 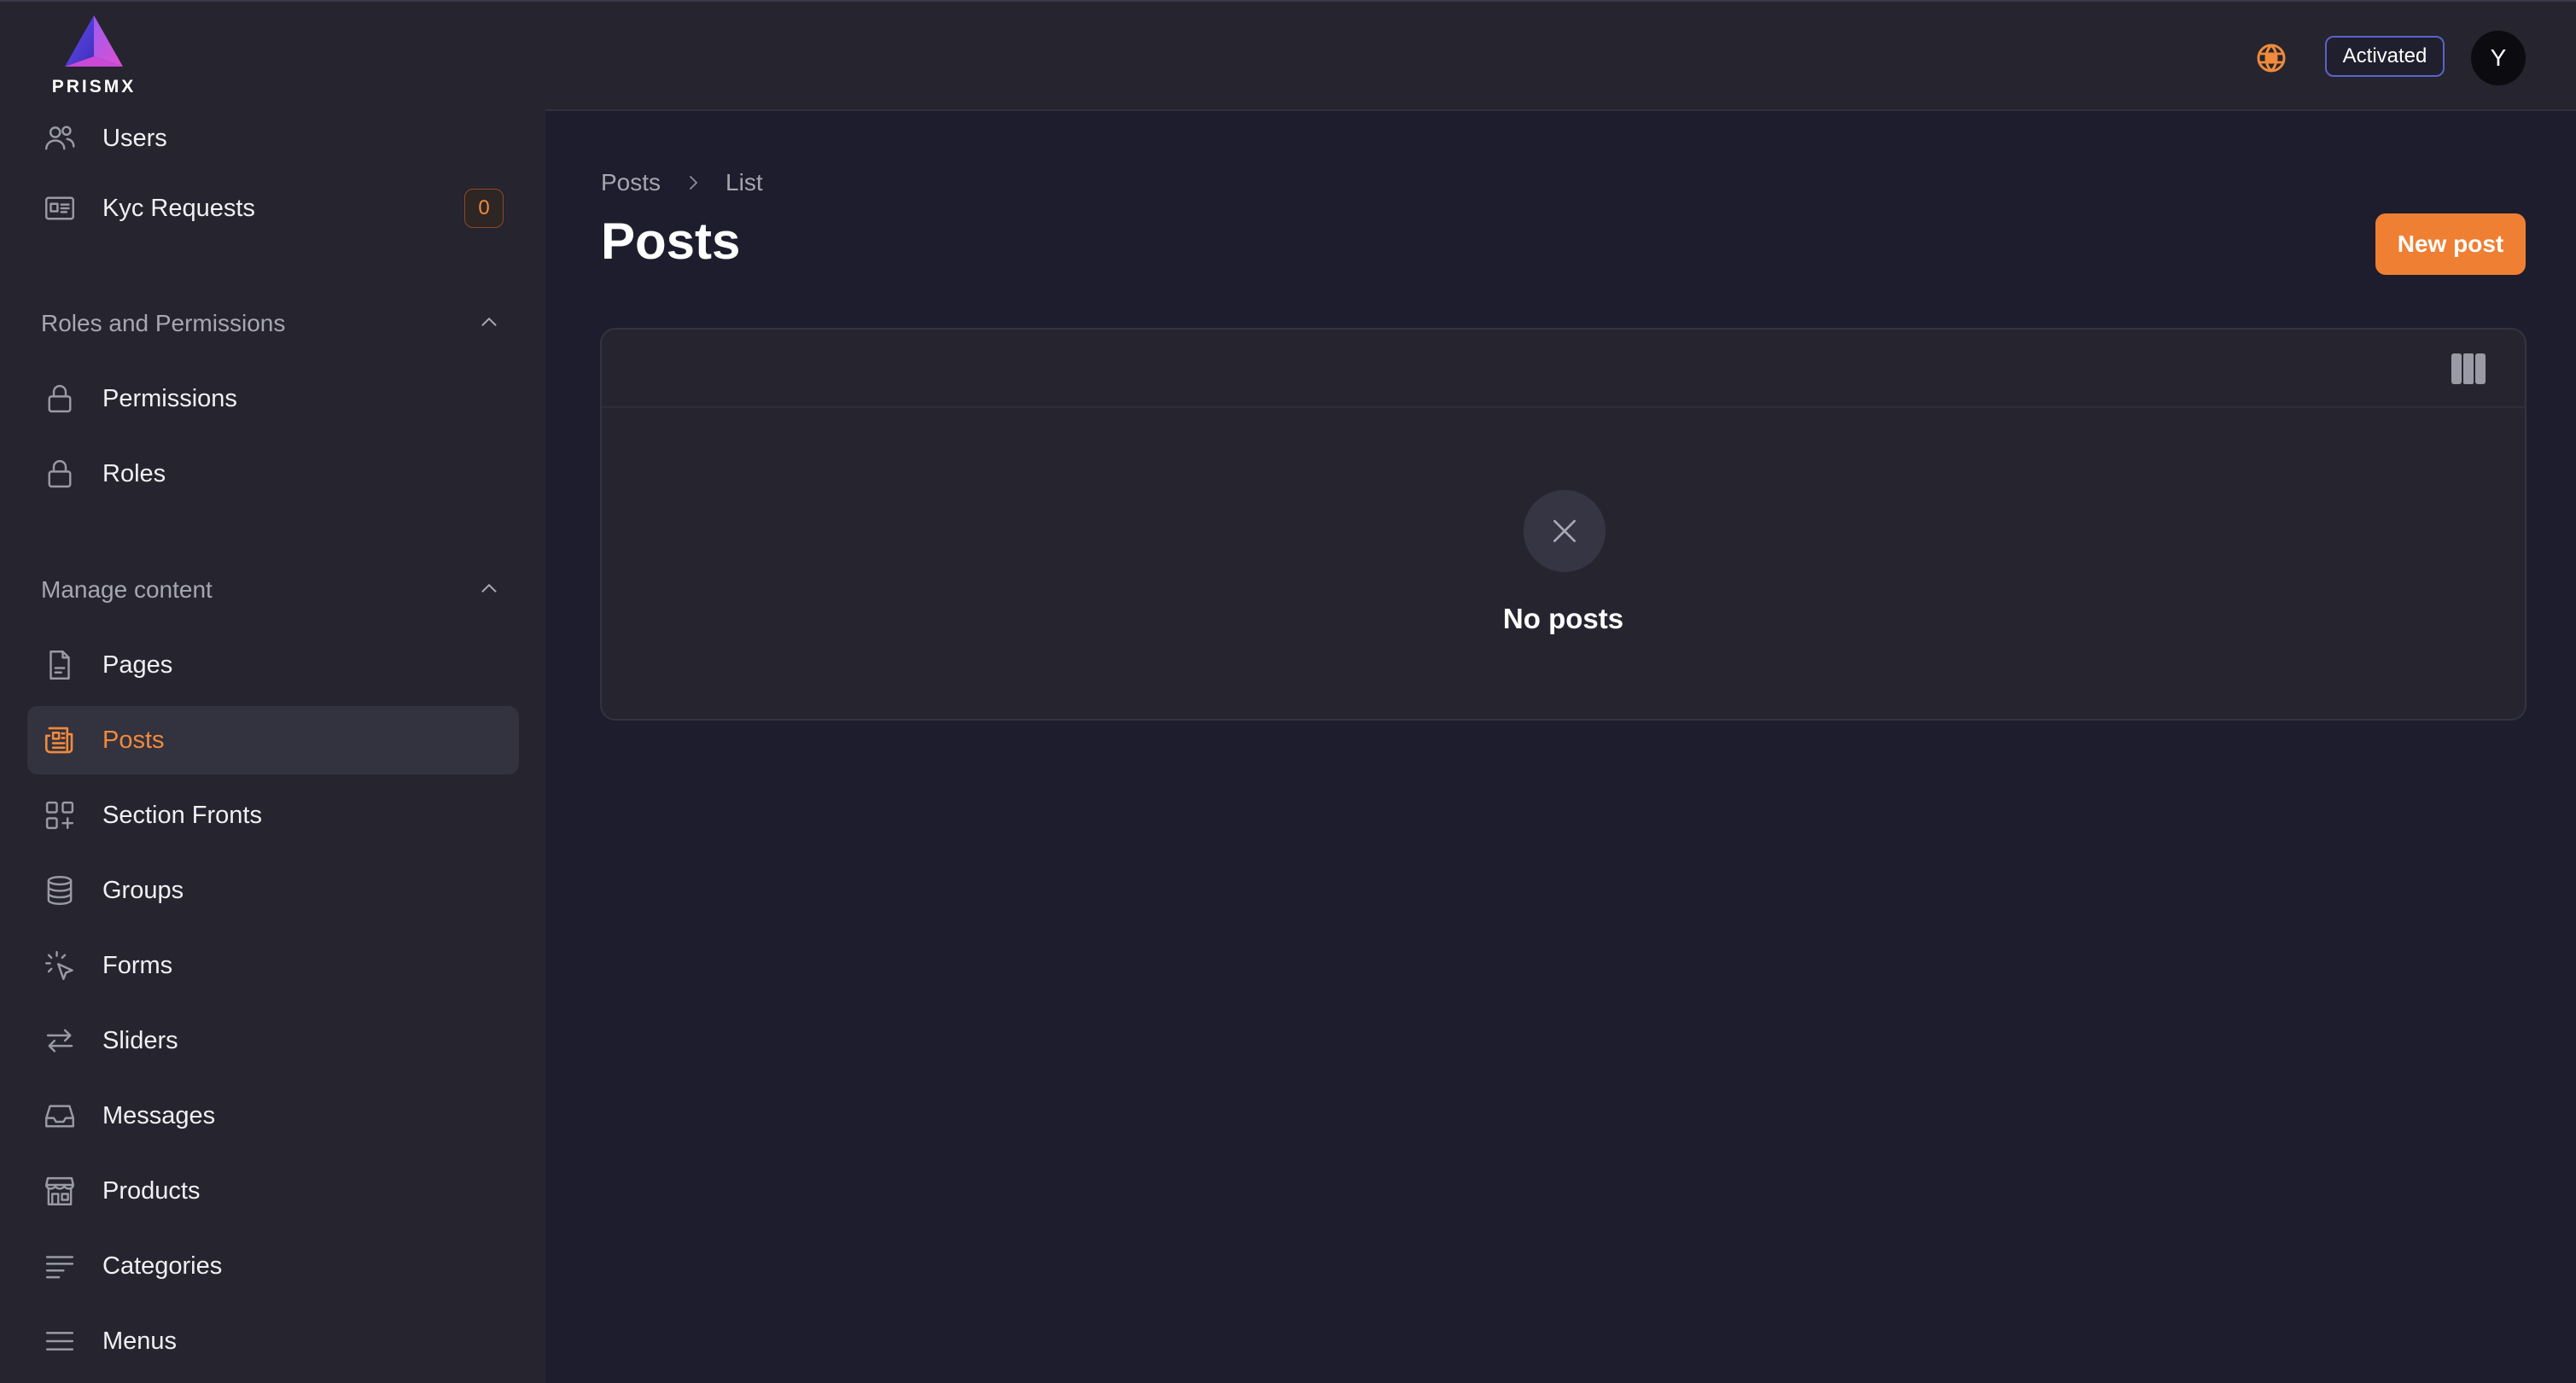 What do you see at coordinates (271, 590) in the screenshot?
I see `group-manage-content: Manage content` at bounding box center [271, 590].